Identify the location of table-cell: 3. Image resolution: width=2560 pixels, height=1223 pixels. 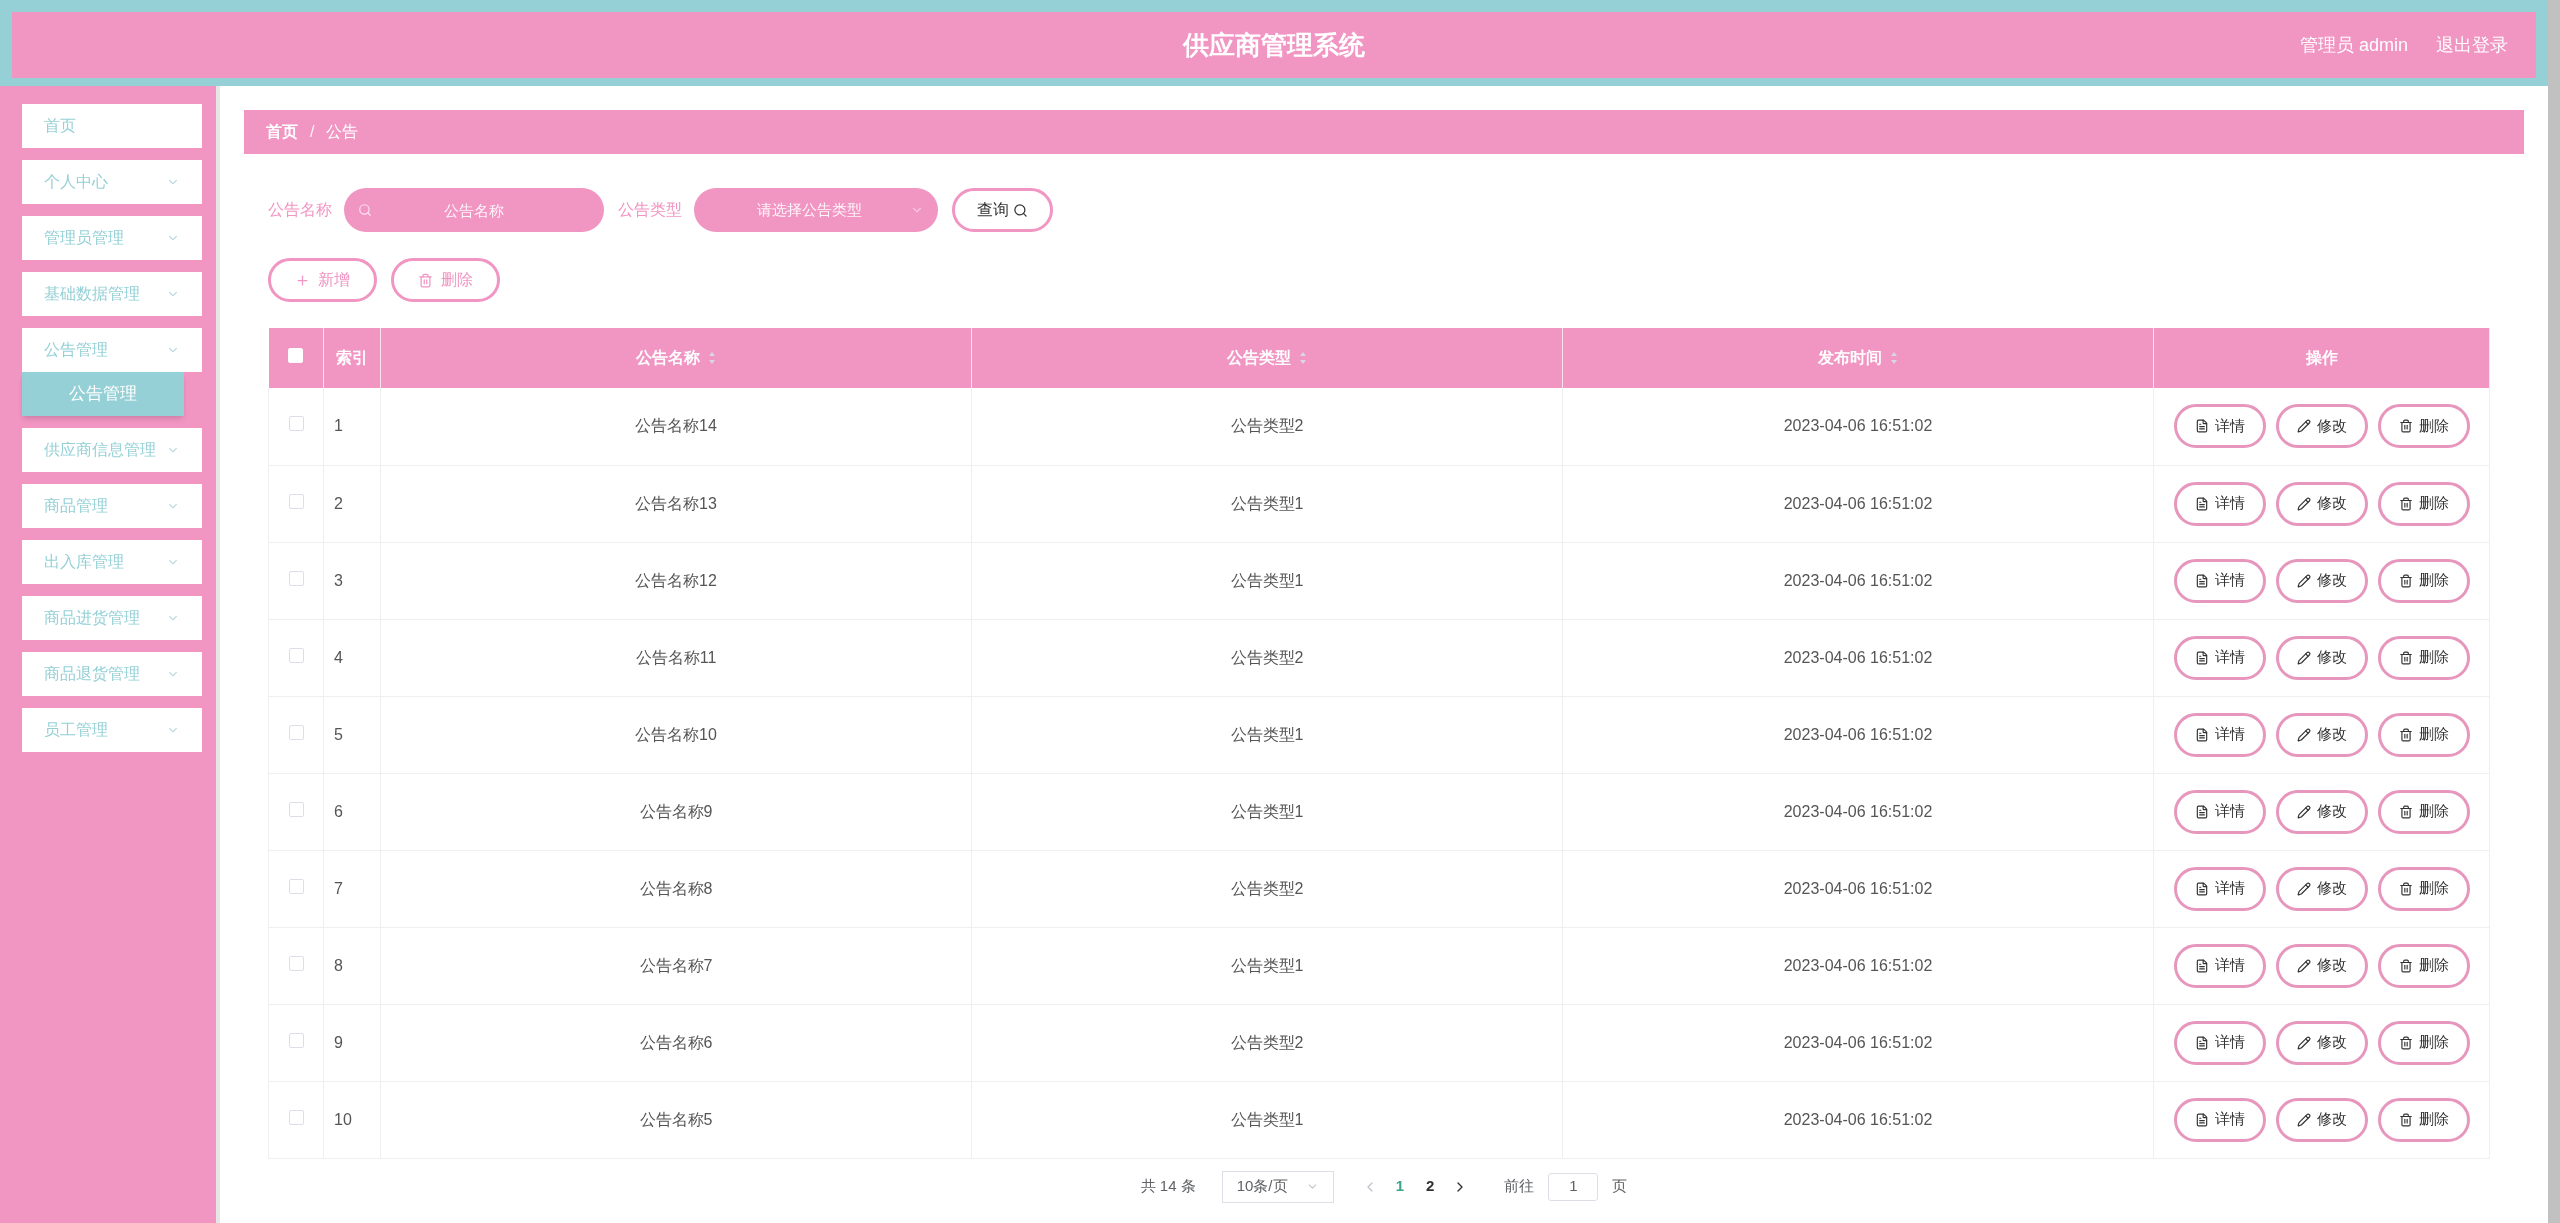
(352, 580).